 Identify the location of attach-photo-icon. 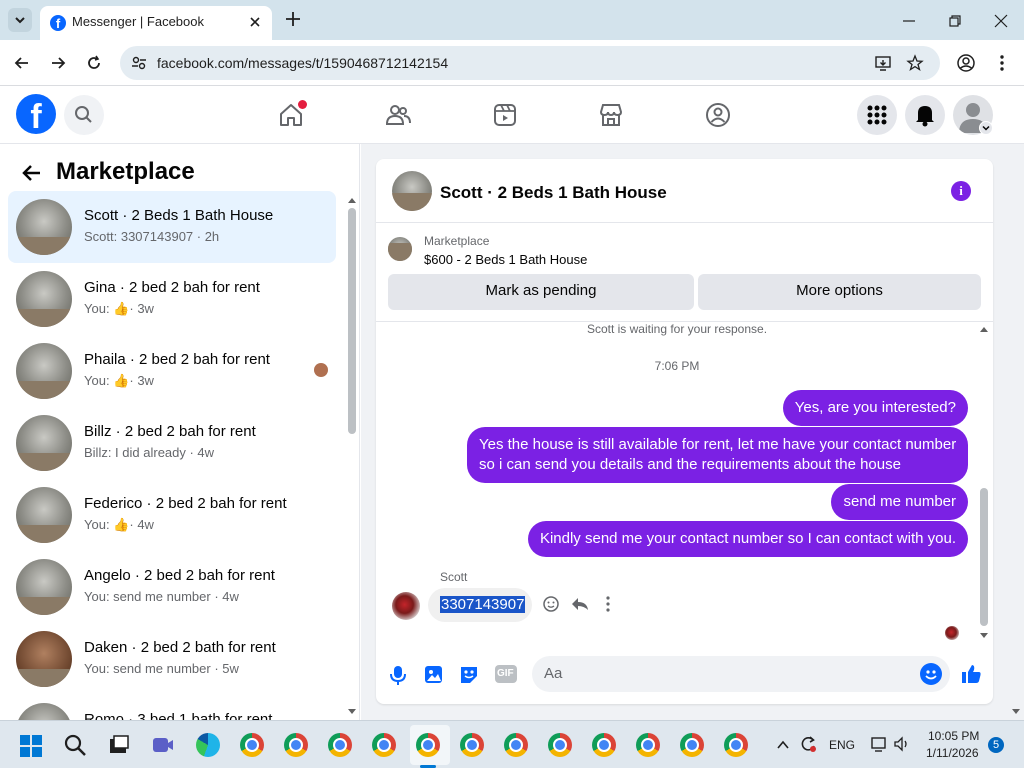
(434, 675).